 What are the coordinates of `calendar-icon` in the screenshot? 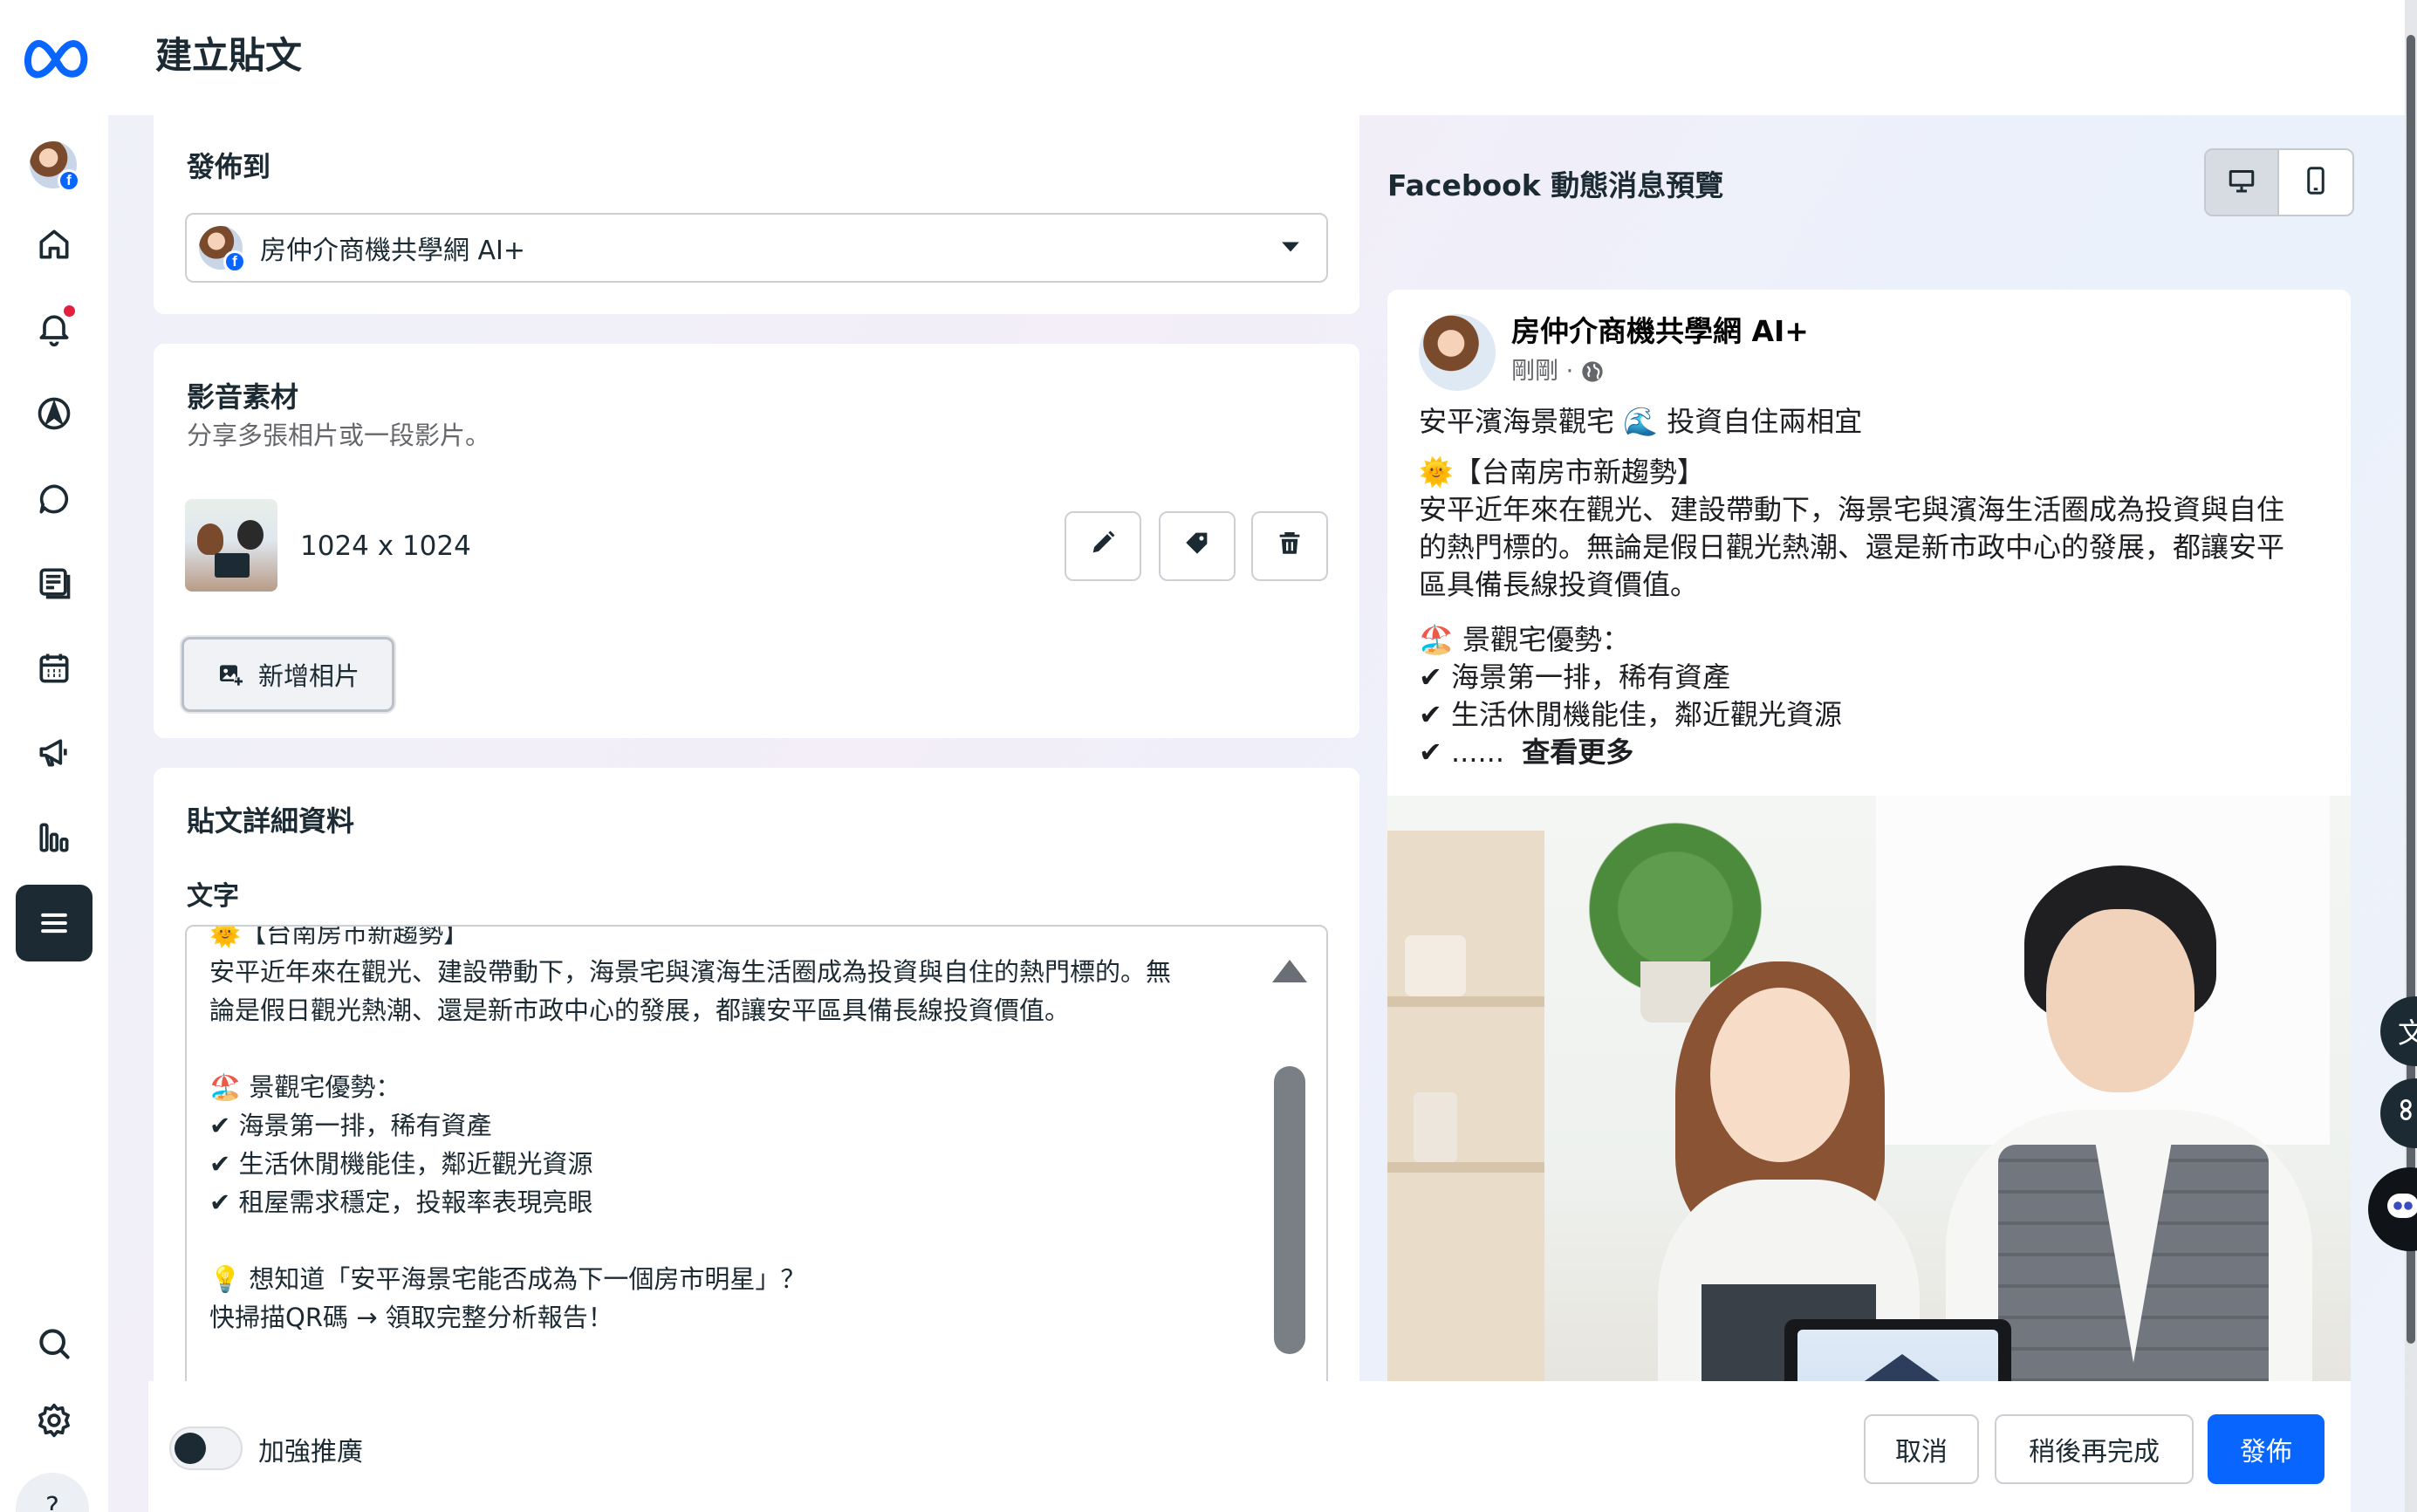 It's located at (54, 668).